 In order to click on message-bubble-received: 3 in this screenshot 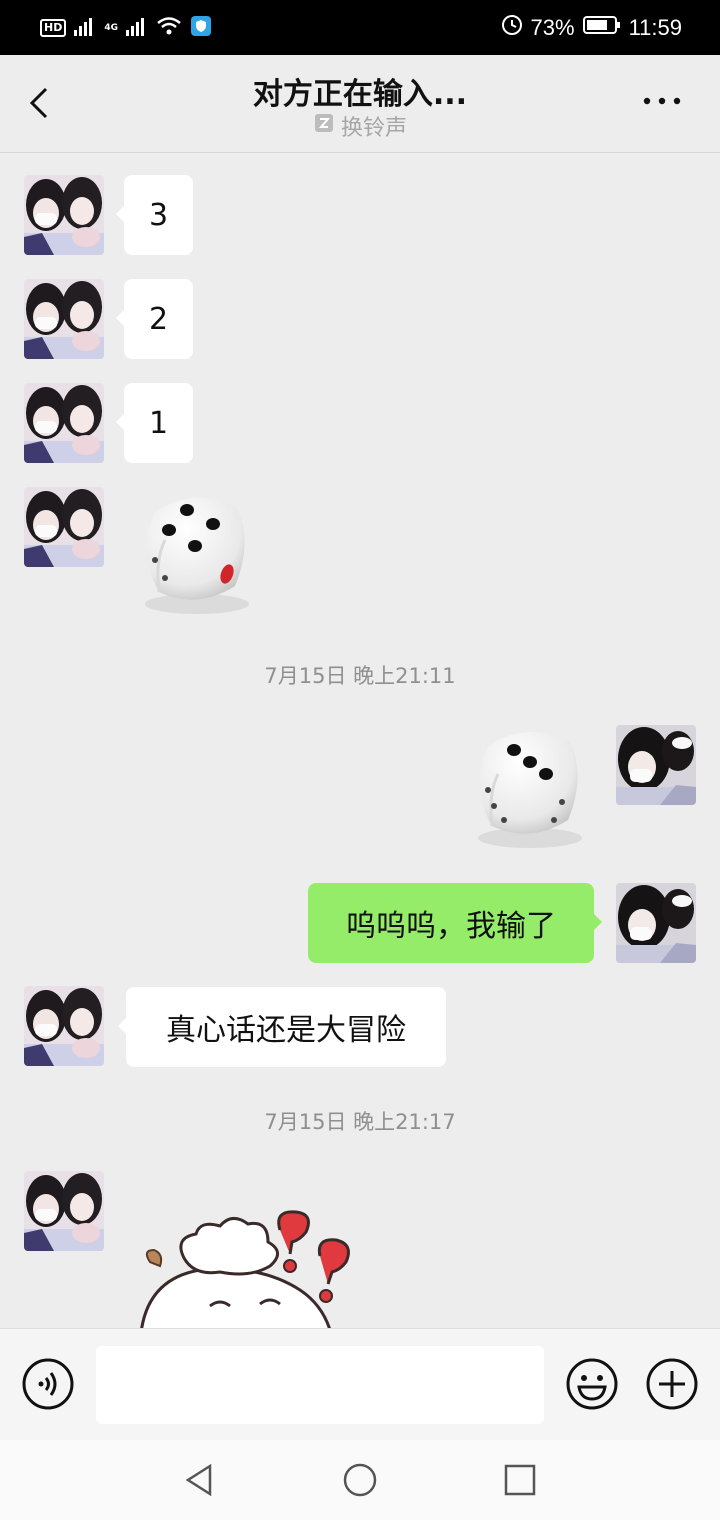, I will do `click(154, 215)`.